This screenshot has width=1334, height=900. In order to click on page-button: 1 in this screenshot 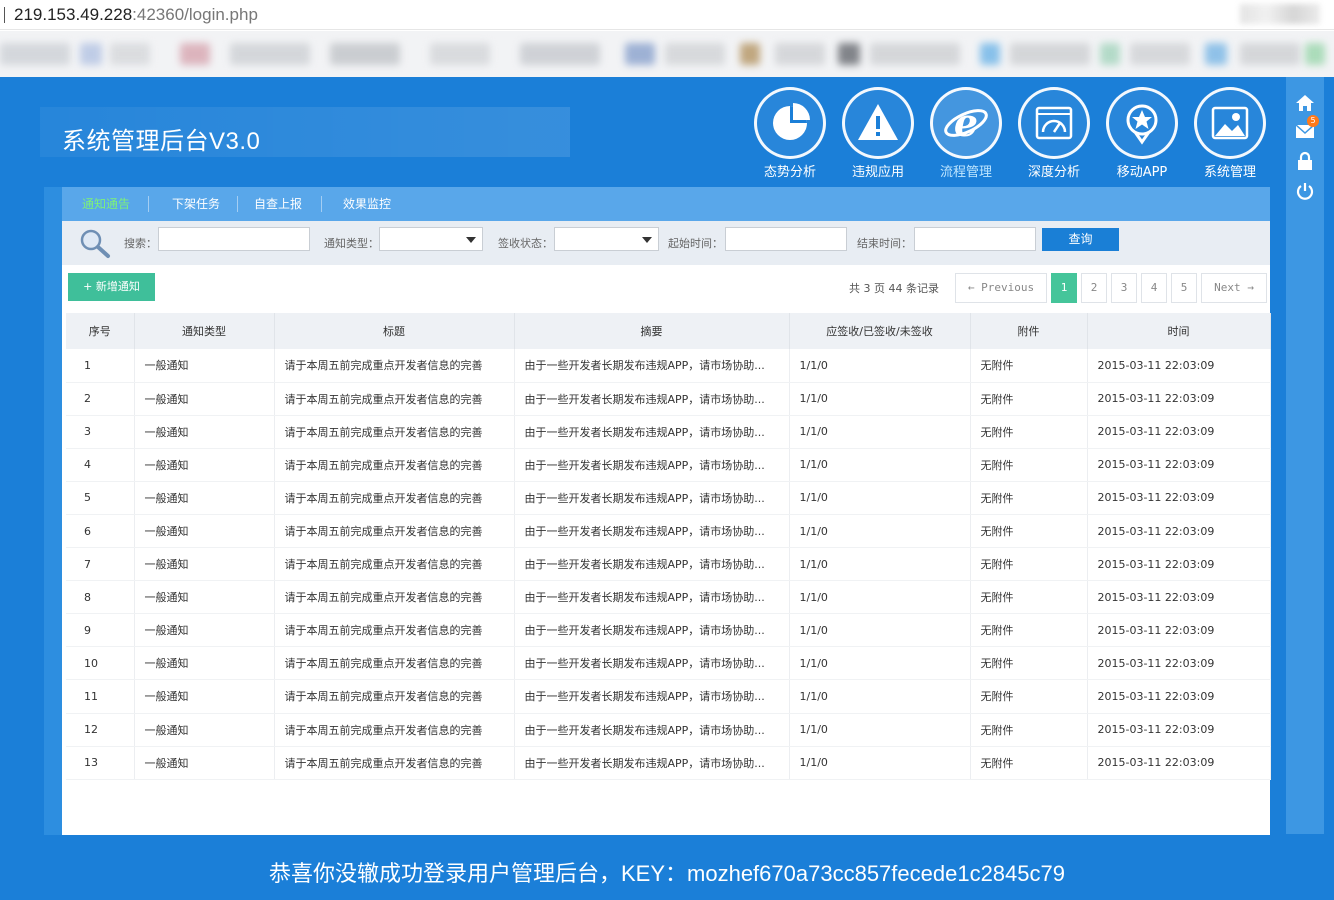, I will do `click(1064, 288)`.